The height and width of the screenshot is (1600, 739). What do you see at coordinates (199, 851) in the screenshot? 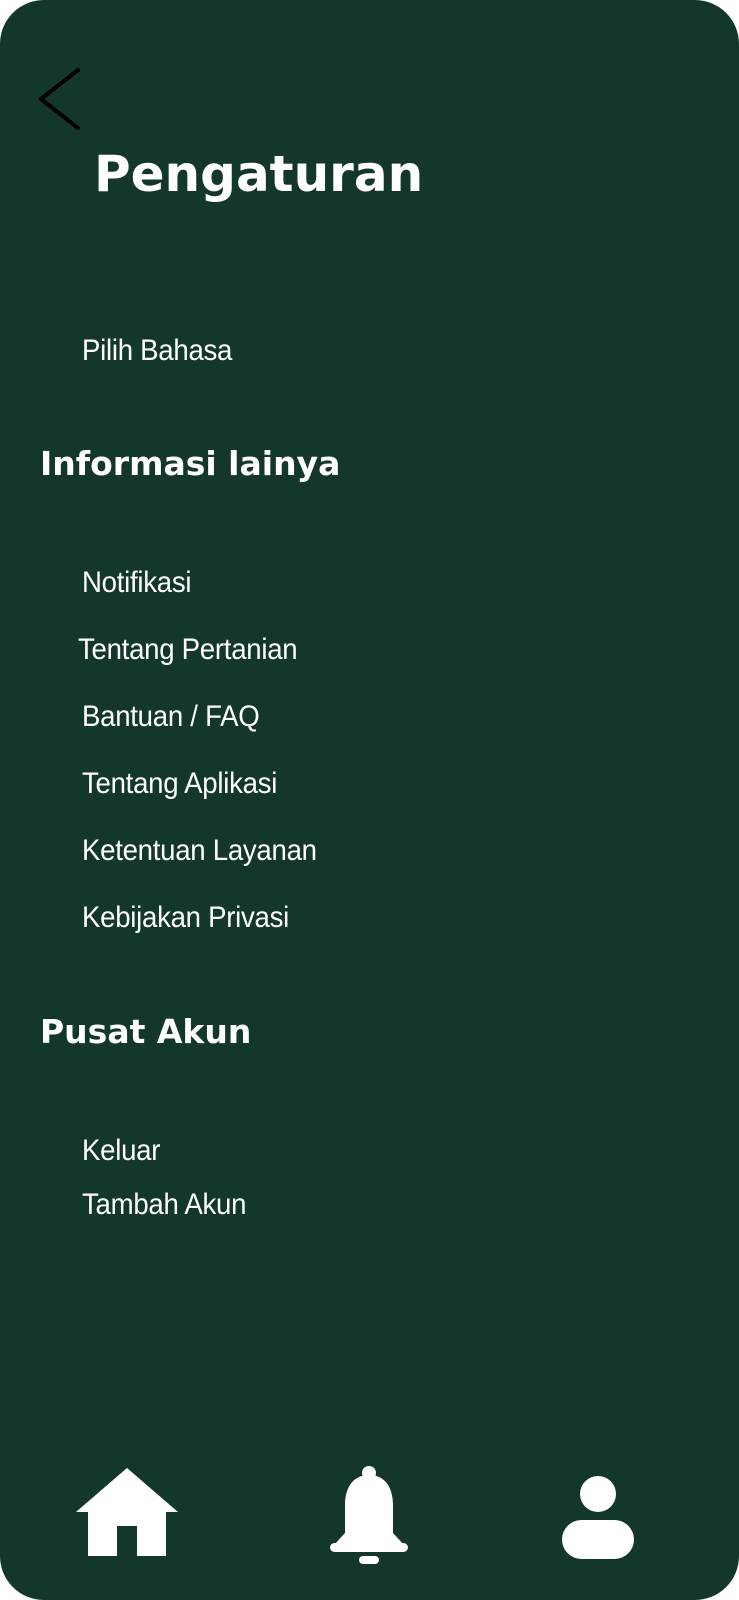
I see `menu-item-ketentuan-layanan: Ketentuan Layanan` at bounding box center [199, 851].